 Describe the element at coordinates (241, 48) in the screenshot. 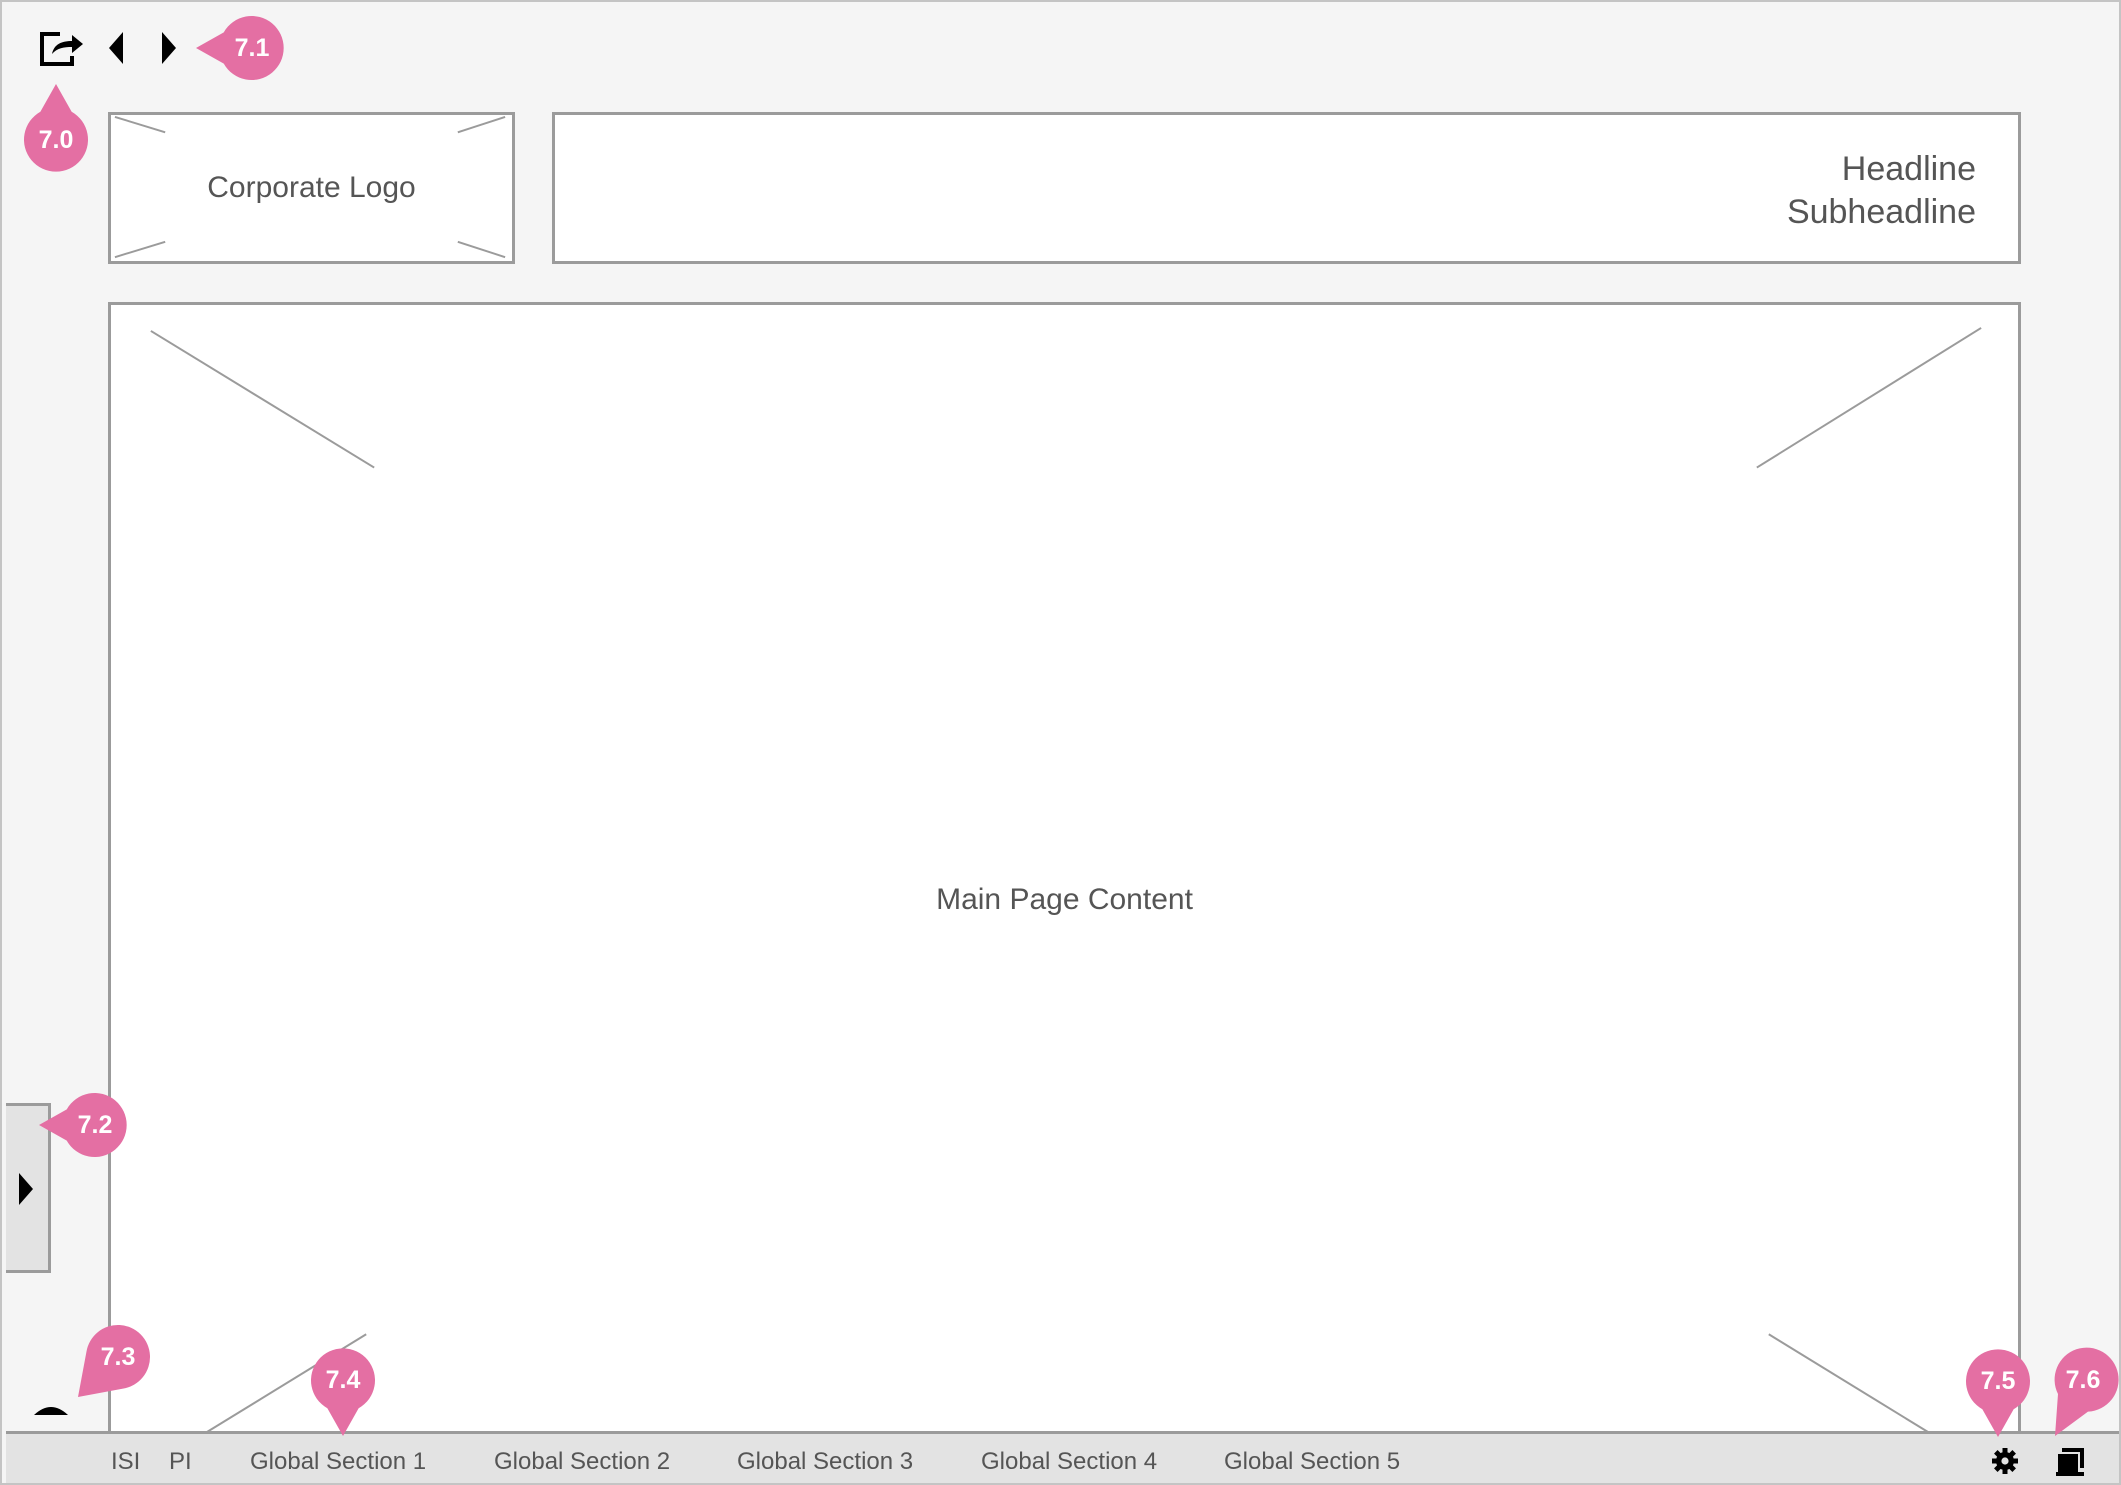

I see `callout-7-1: 7.1` at that location.